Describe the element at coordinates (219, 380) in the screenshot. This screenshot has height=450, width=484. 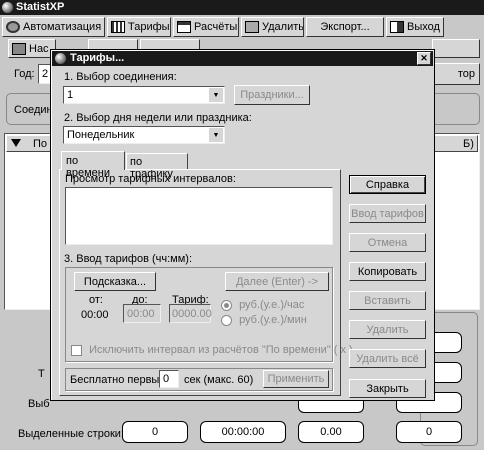
I see `free-seconds-unit: сек (макс. 60)` at that location.